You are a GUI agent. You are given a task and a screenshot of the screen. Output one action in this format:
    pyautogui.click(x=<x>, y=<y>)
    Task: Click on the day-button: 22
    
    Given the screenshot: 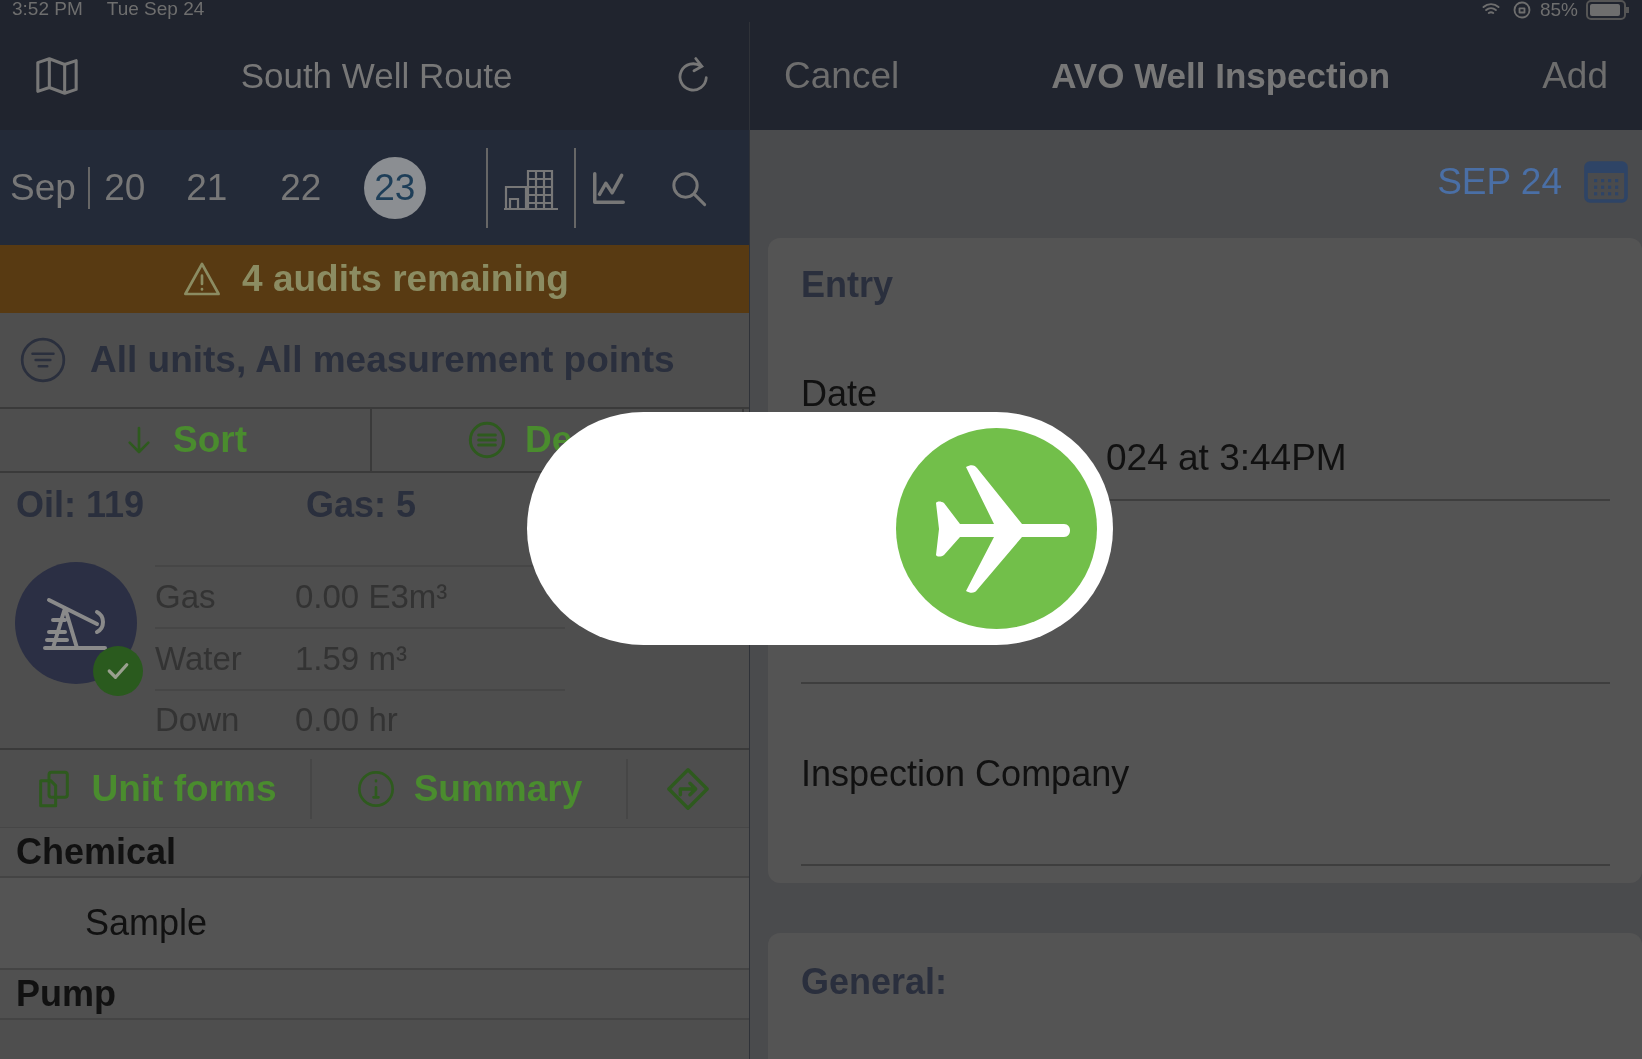 What is the action you would take?
    pyautogui.click(x=300, y=187)
    